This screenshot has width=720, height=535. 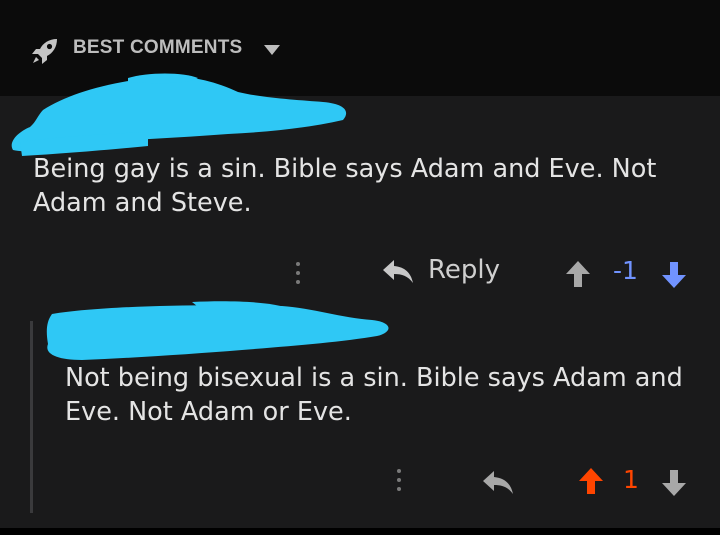 What do you see at coordinates (44, 51) in the screenshot?
I see `rocket-icon` at bounding box center [44, 51].